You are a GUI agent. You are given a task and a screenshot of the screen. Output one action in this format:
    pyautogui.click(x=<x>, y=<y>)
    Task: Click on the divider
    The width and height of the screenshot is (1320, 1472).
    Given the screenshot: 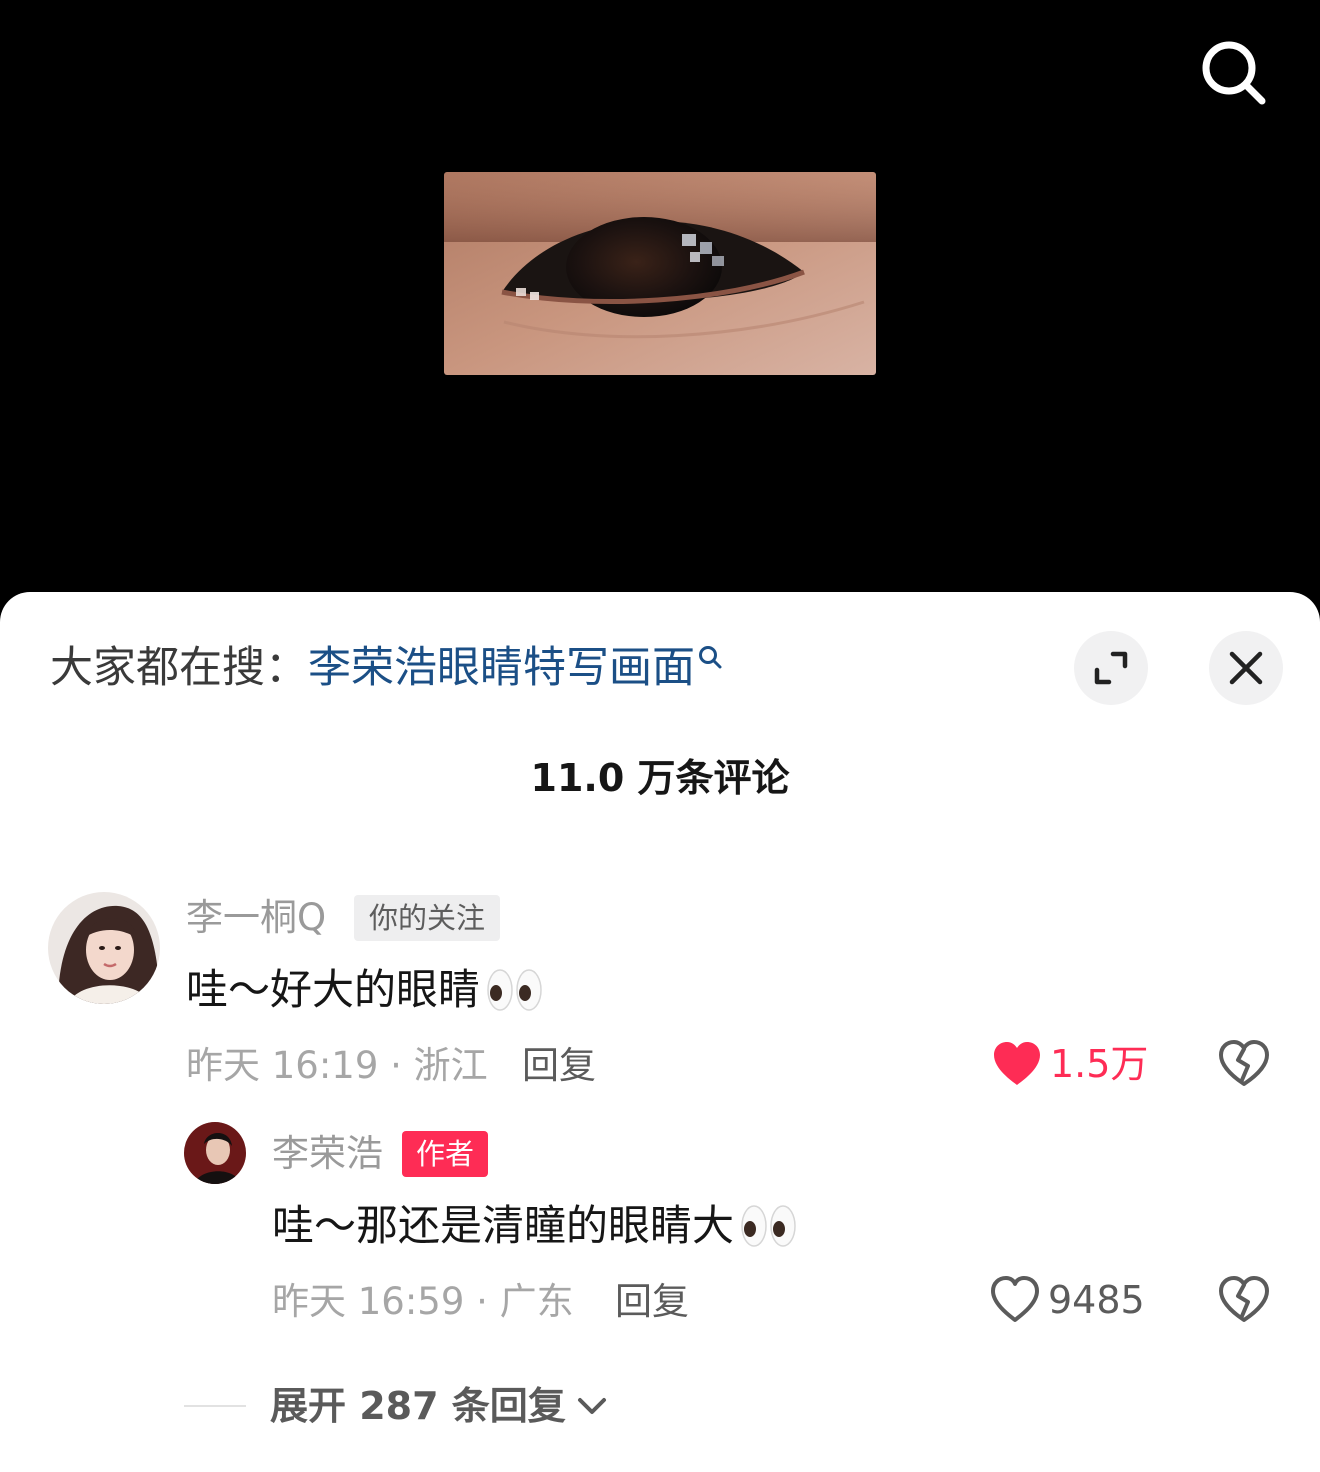 What is the action you would take?
    pyautogui.click(x=215, y=1406)
    